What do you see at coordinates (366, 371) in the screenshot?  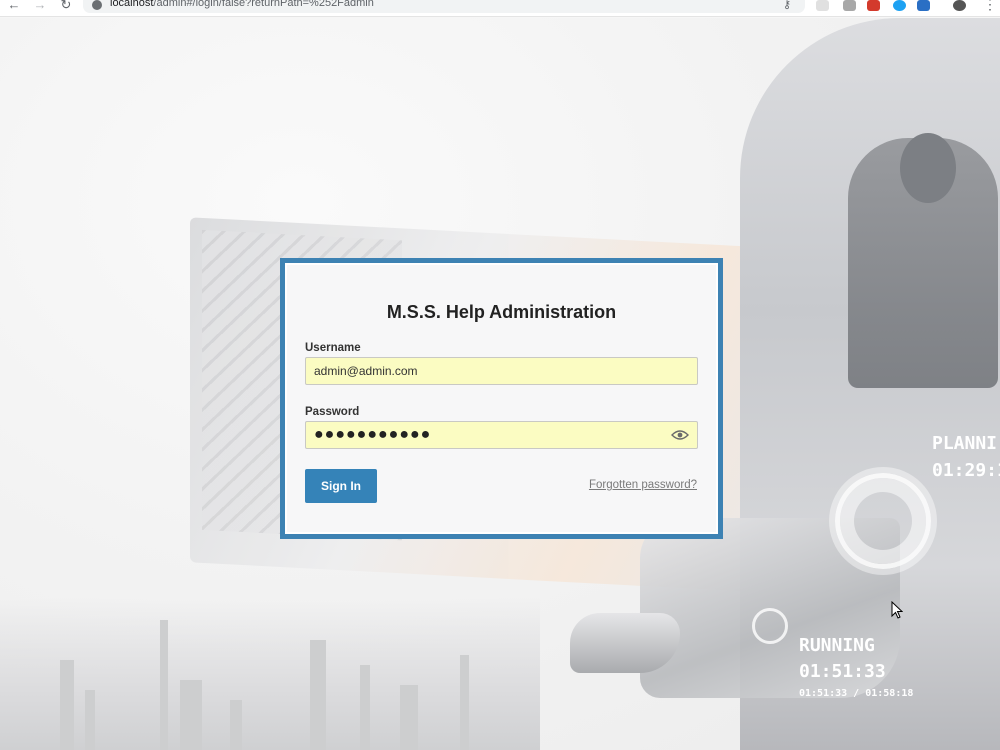 I see `username-value: admin@admin.com` at bounding box center [366, 371].